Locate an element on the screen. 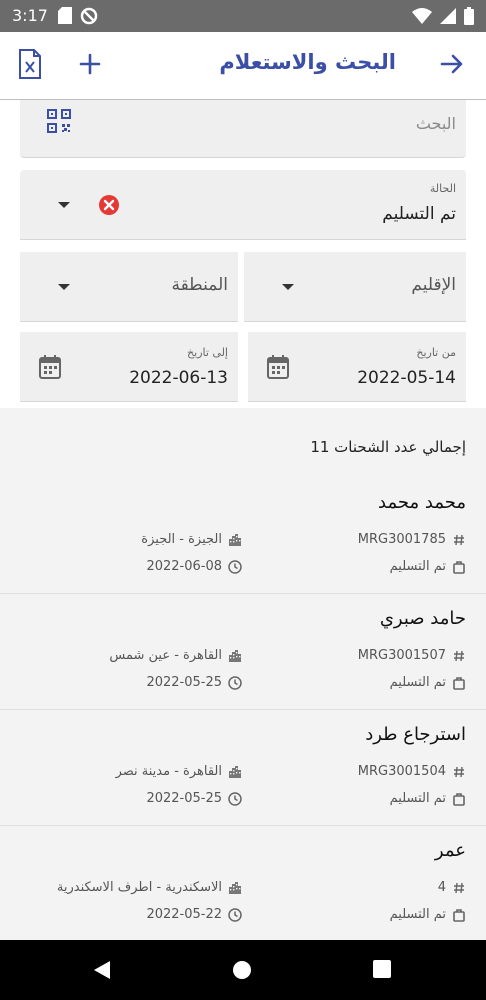 The image size is (486, 1000). from-date-label: من تاريخ is located at coordinates (436, 352).